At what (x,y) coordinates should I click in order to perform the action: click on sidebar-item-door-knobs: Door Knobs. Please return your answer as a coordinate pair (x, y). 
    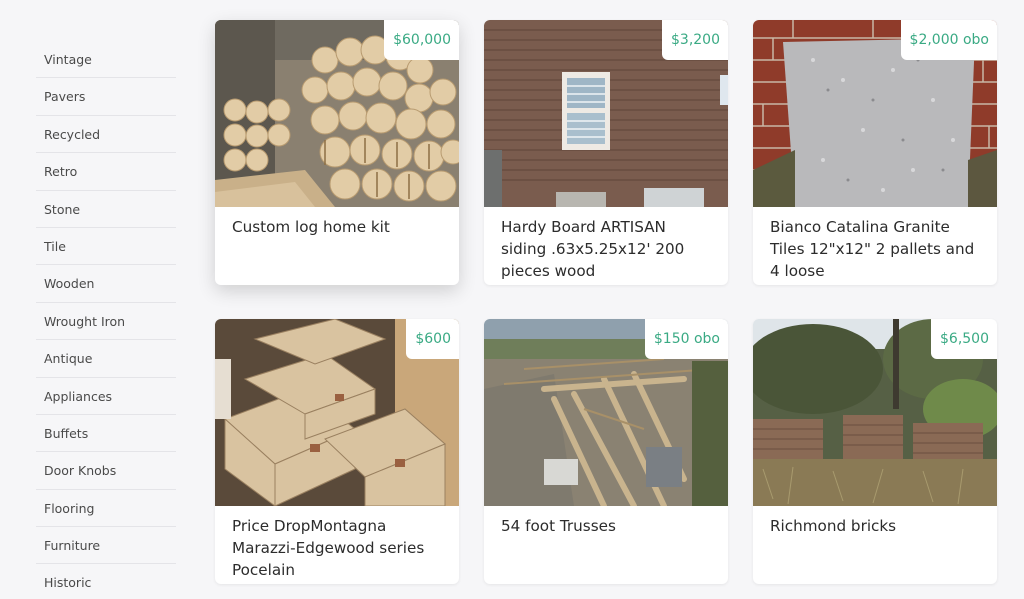
    Looking at the image, I should click on (106, 471).